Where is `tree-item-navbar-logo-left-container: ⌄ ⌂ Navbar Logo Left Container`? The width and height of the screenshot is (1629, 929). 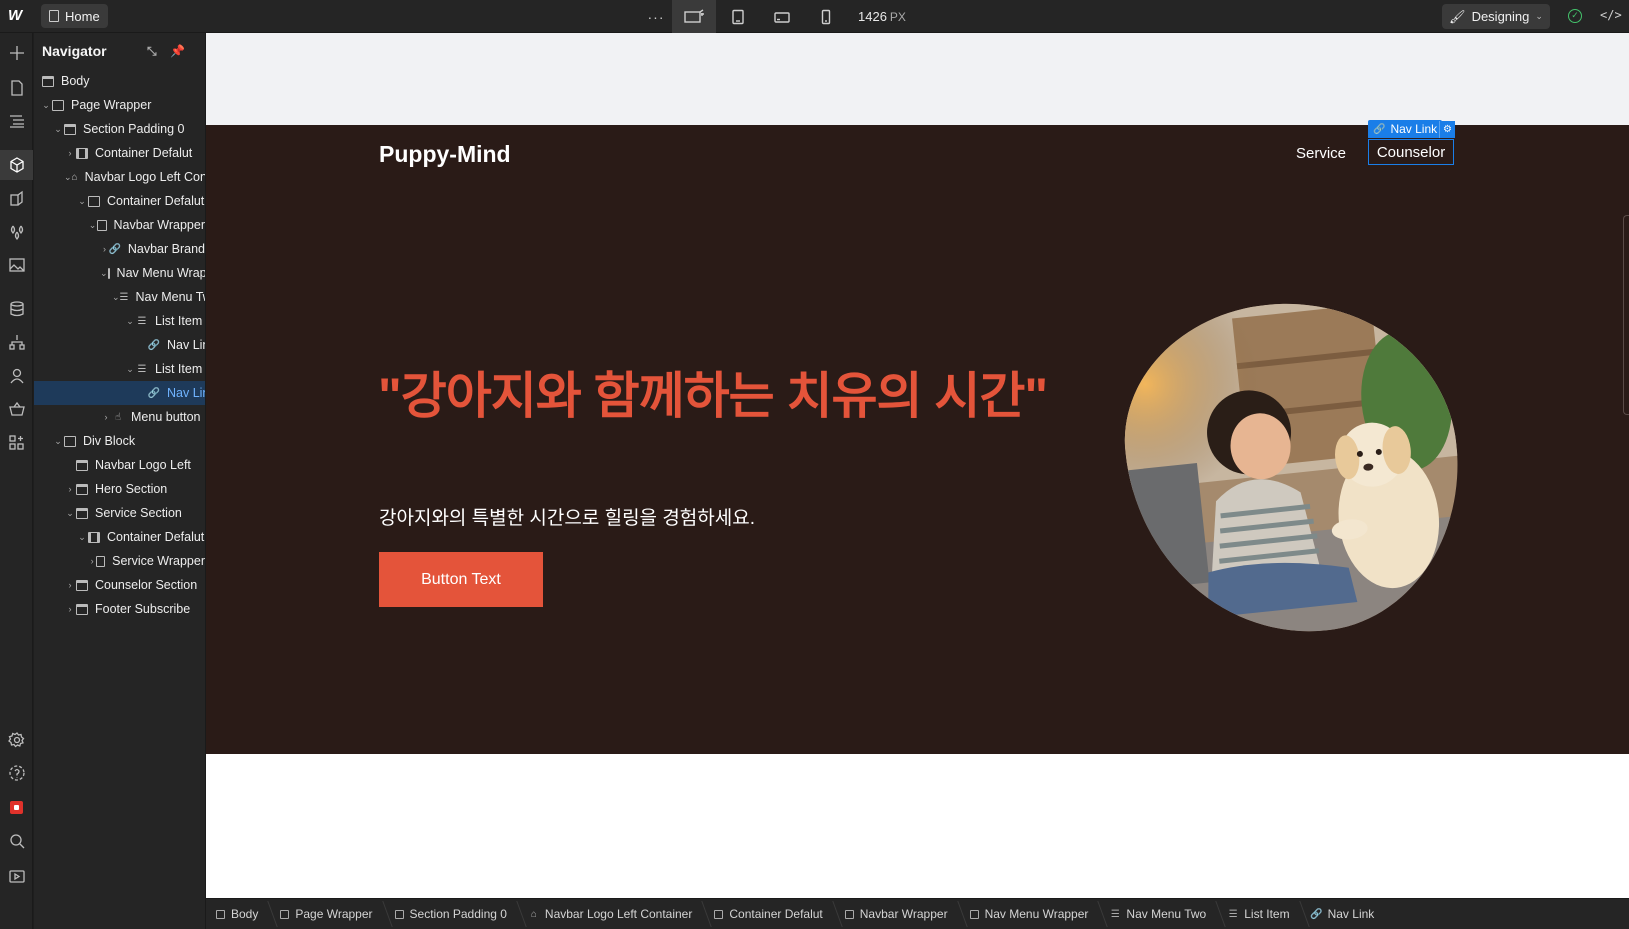
tree-item-navbar-logo-left-container: ⌄ ⌂ Navbar Logo Left Container is located at coordinates (119, 177).